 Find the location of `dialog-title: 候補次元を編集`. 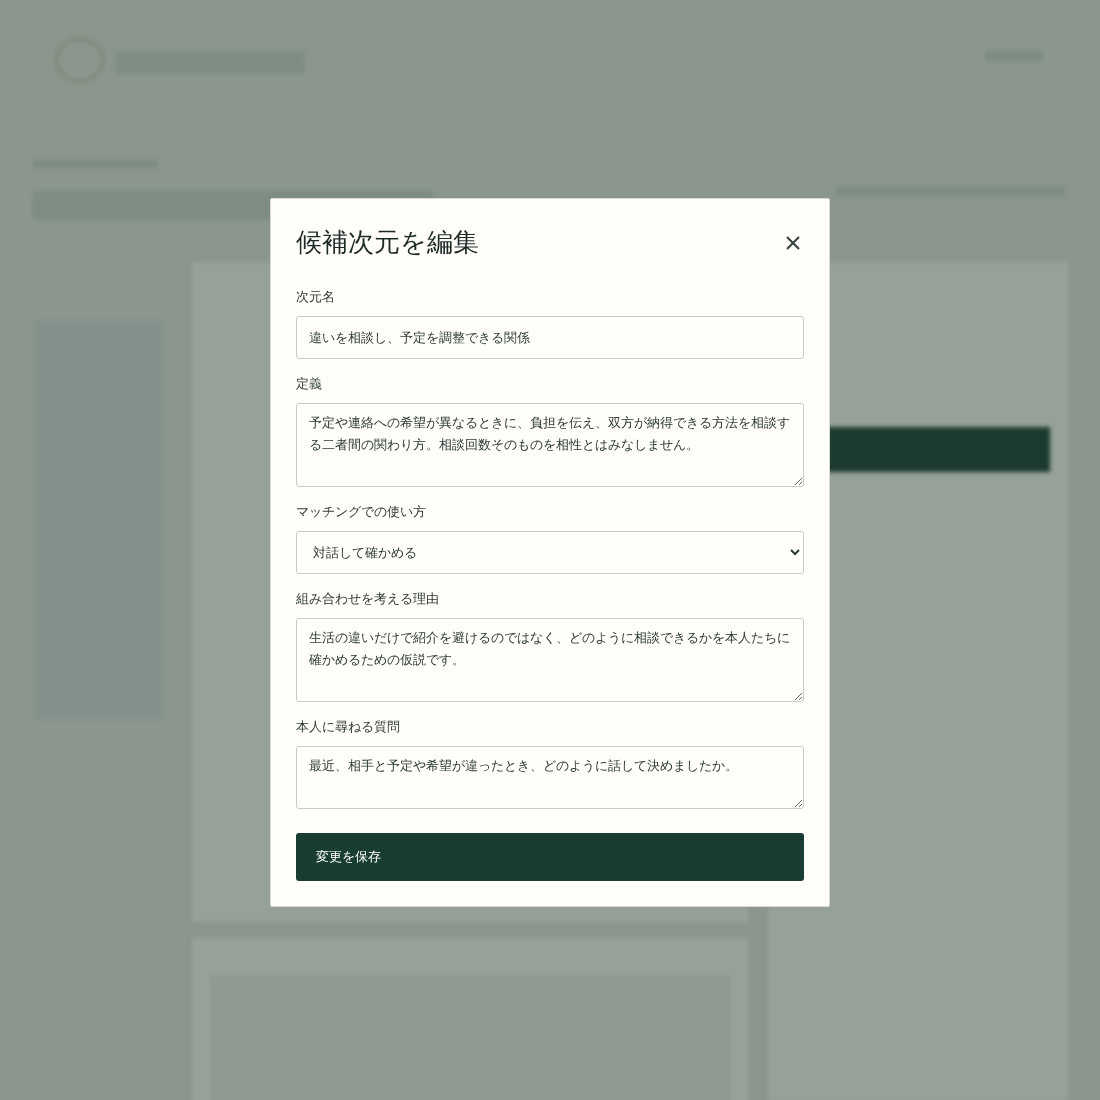

dialog-title: 候補次元を編集 is located at coordinates (387, 242).